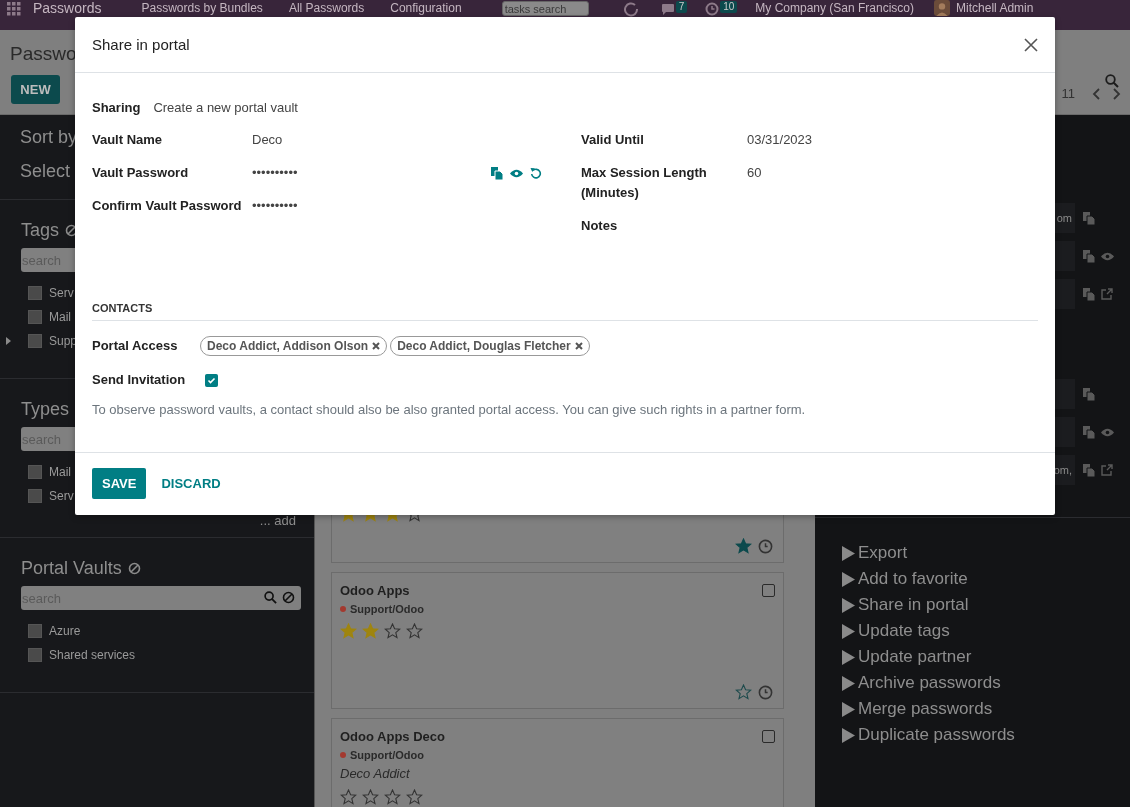  Describe the element at coordinates (375, 590) in the screenshot. I see `card-title: Odoo Apps` at that location.